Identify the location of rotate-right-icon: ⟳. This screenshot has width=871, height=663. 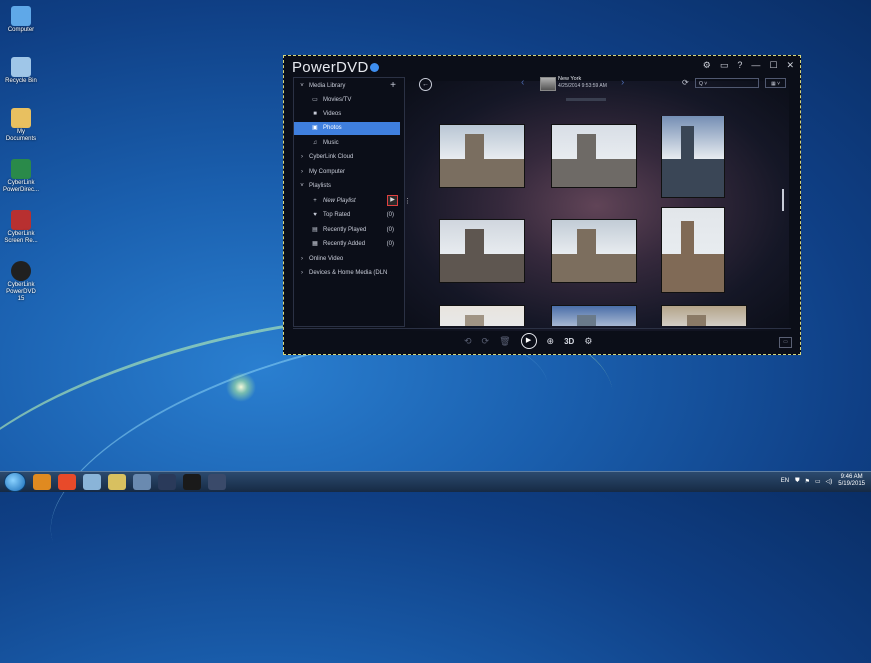
(486, 341).